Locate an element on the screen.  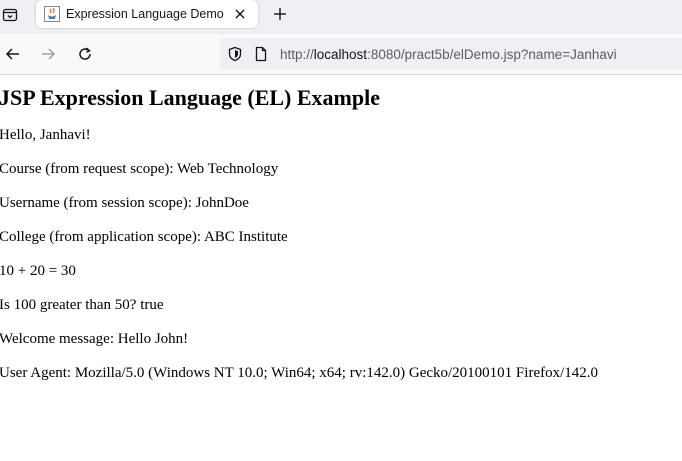
tab-title: Expression Language Demo is located at coordinates (145, 14).